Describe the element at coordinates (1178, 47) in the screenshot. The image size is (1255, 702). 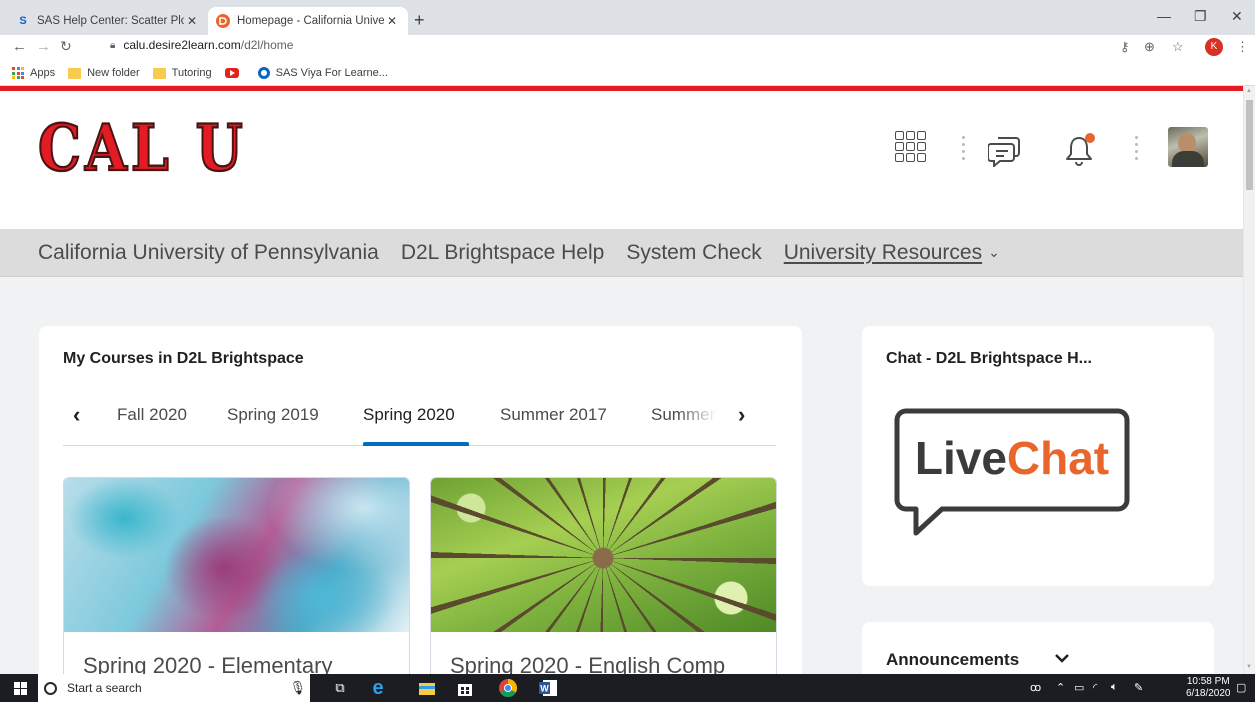
I see `star-icon: ☆` at that location.